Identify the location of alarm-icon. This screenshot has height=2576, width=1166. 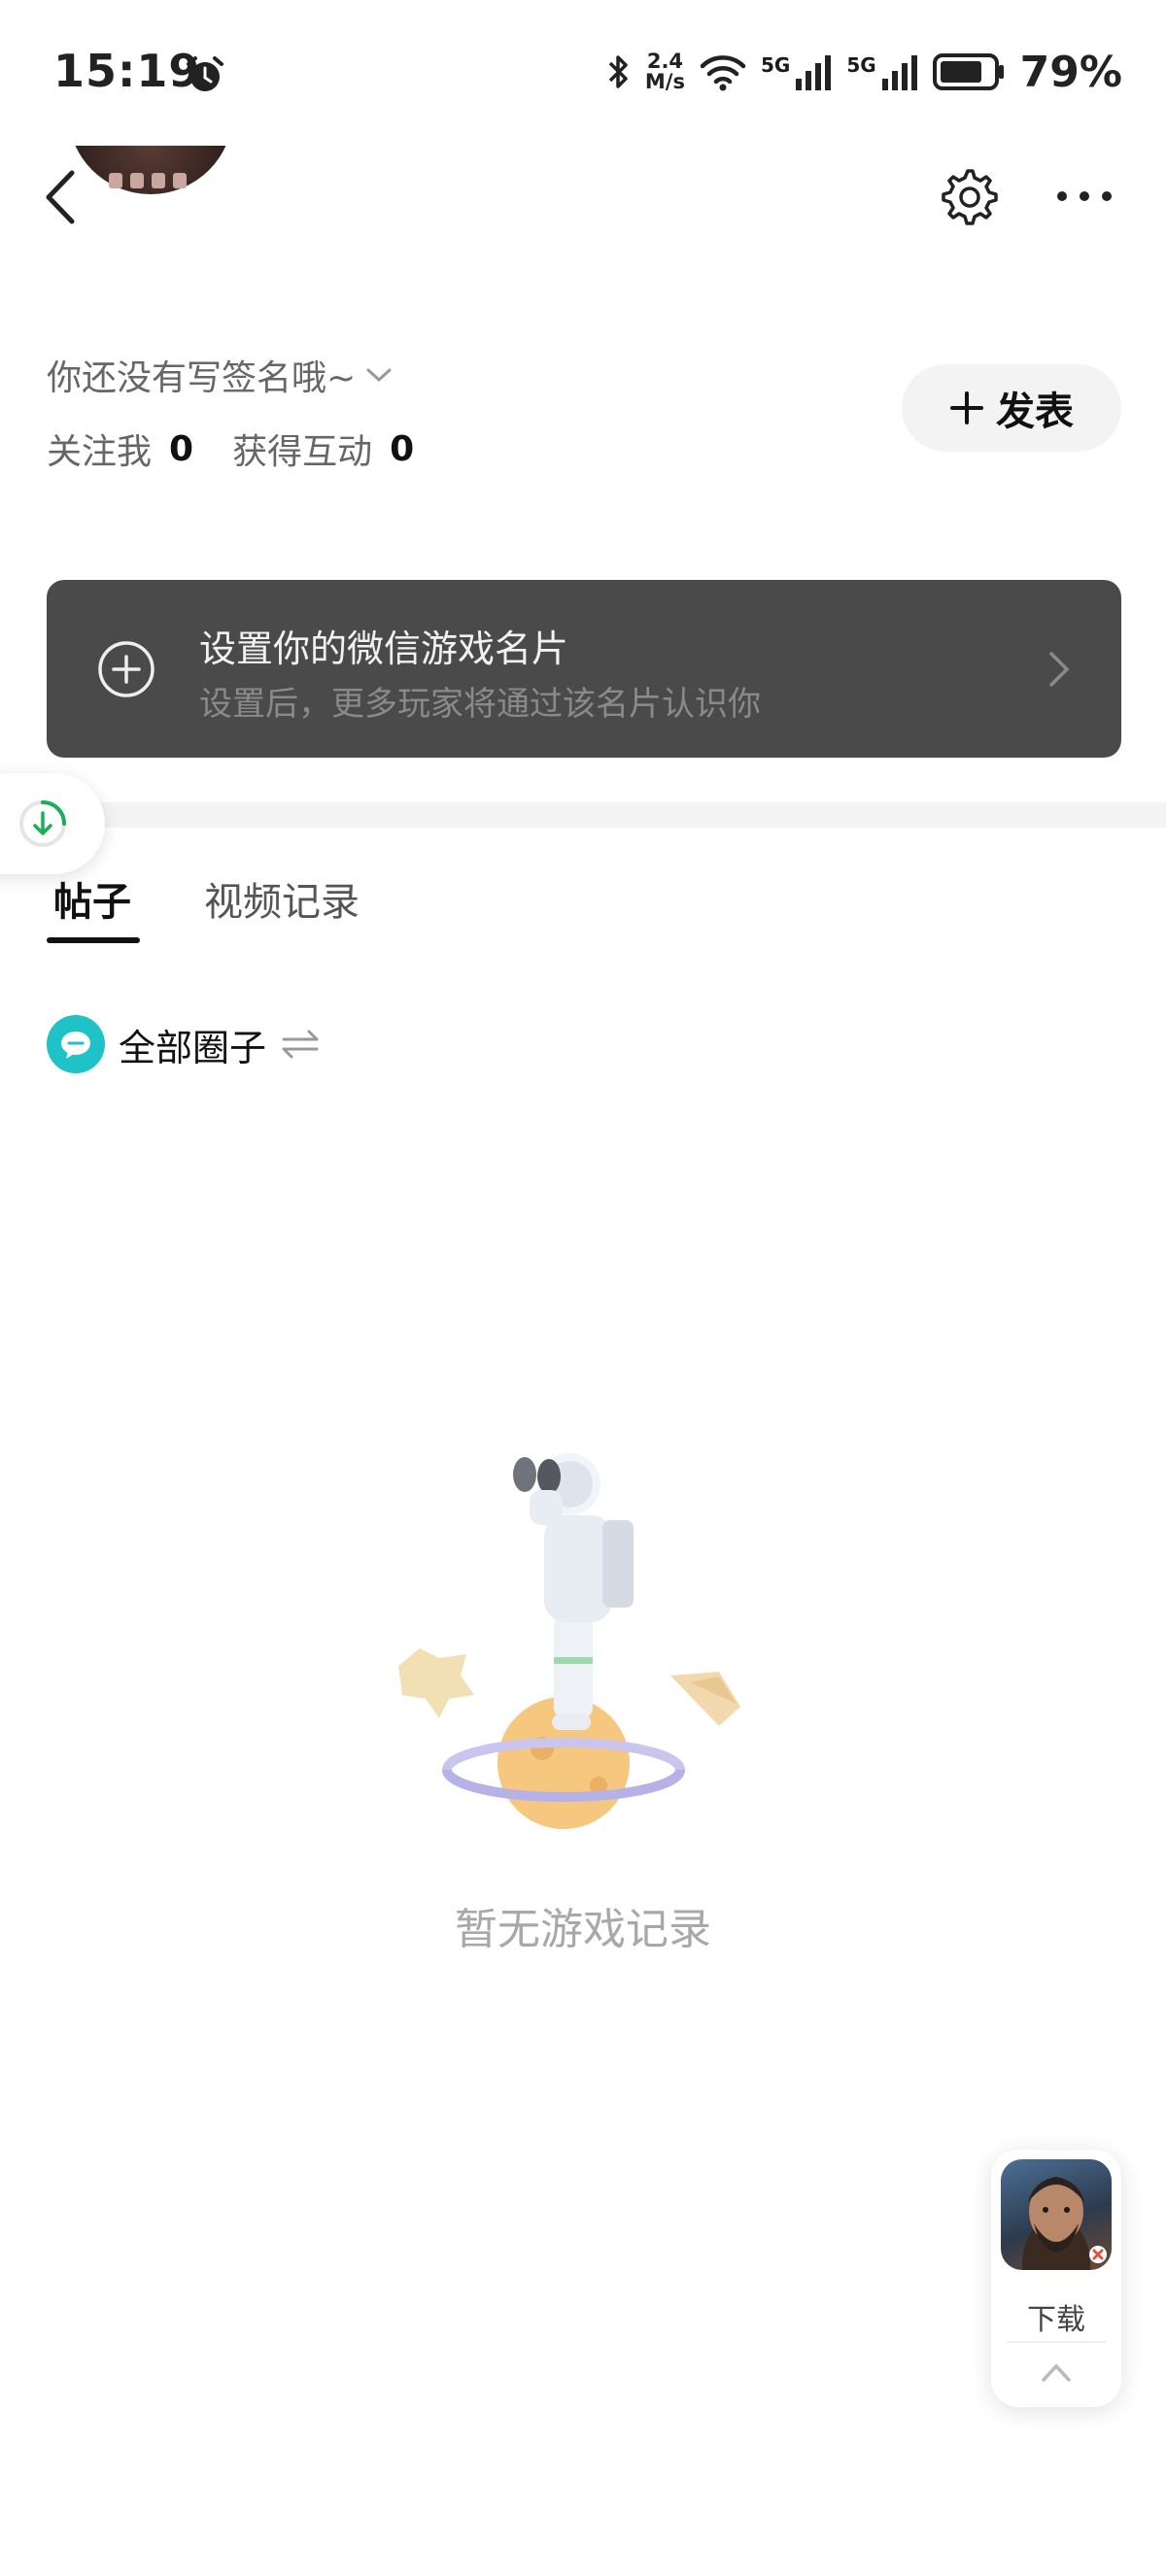
(205, 73).